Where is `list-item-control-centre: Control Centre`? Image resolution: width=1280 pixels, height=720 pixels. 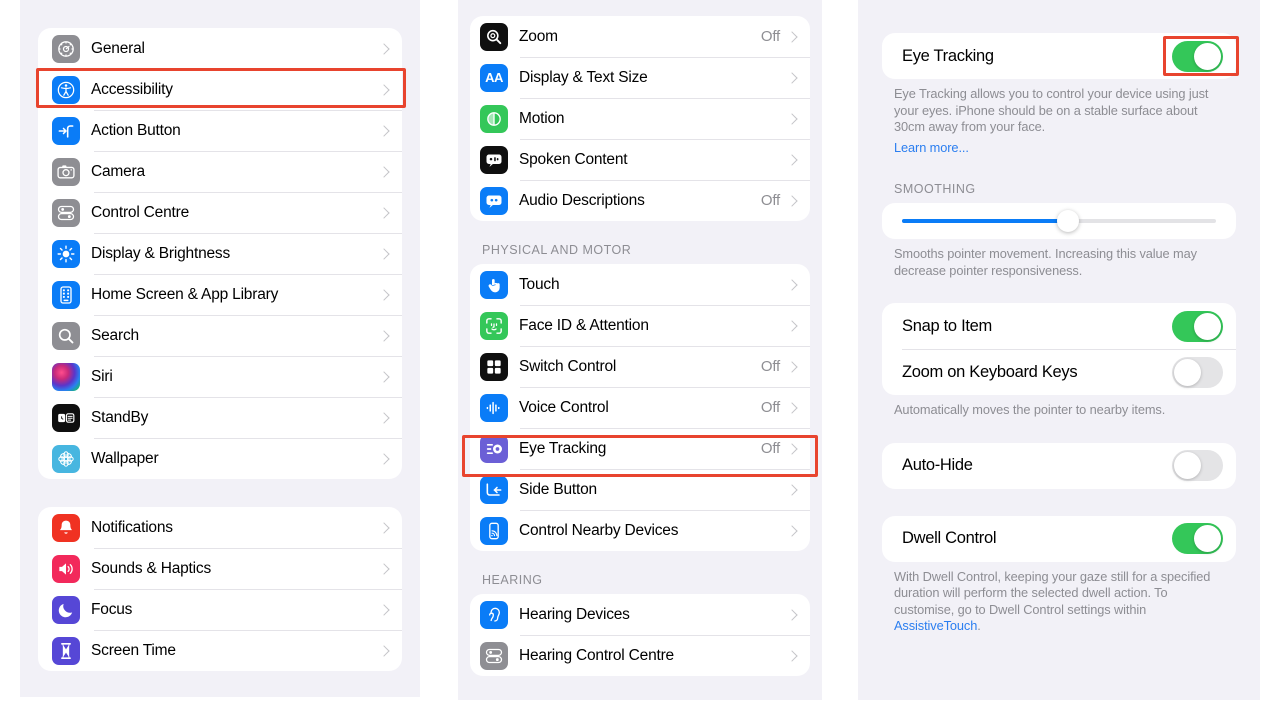 list-item-control-centre: Control Centre is located at coordinates (220, 212).